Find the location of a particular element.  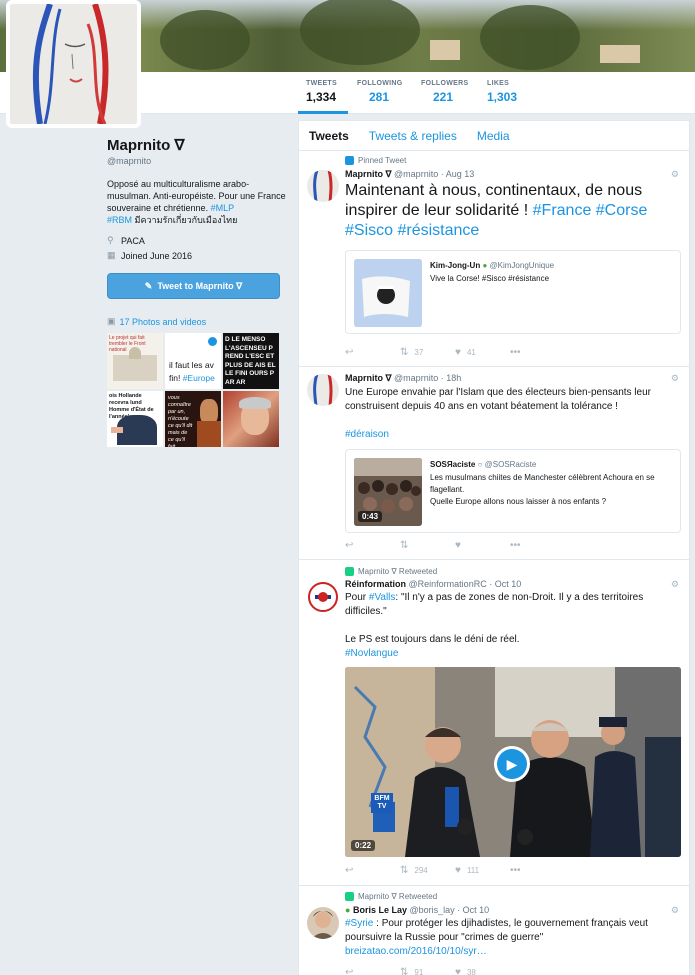

photo-thumb: il faut les av fin! #Europe is located at coordinates (193, 361).